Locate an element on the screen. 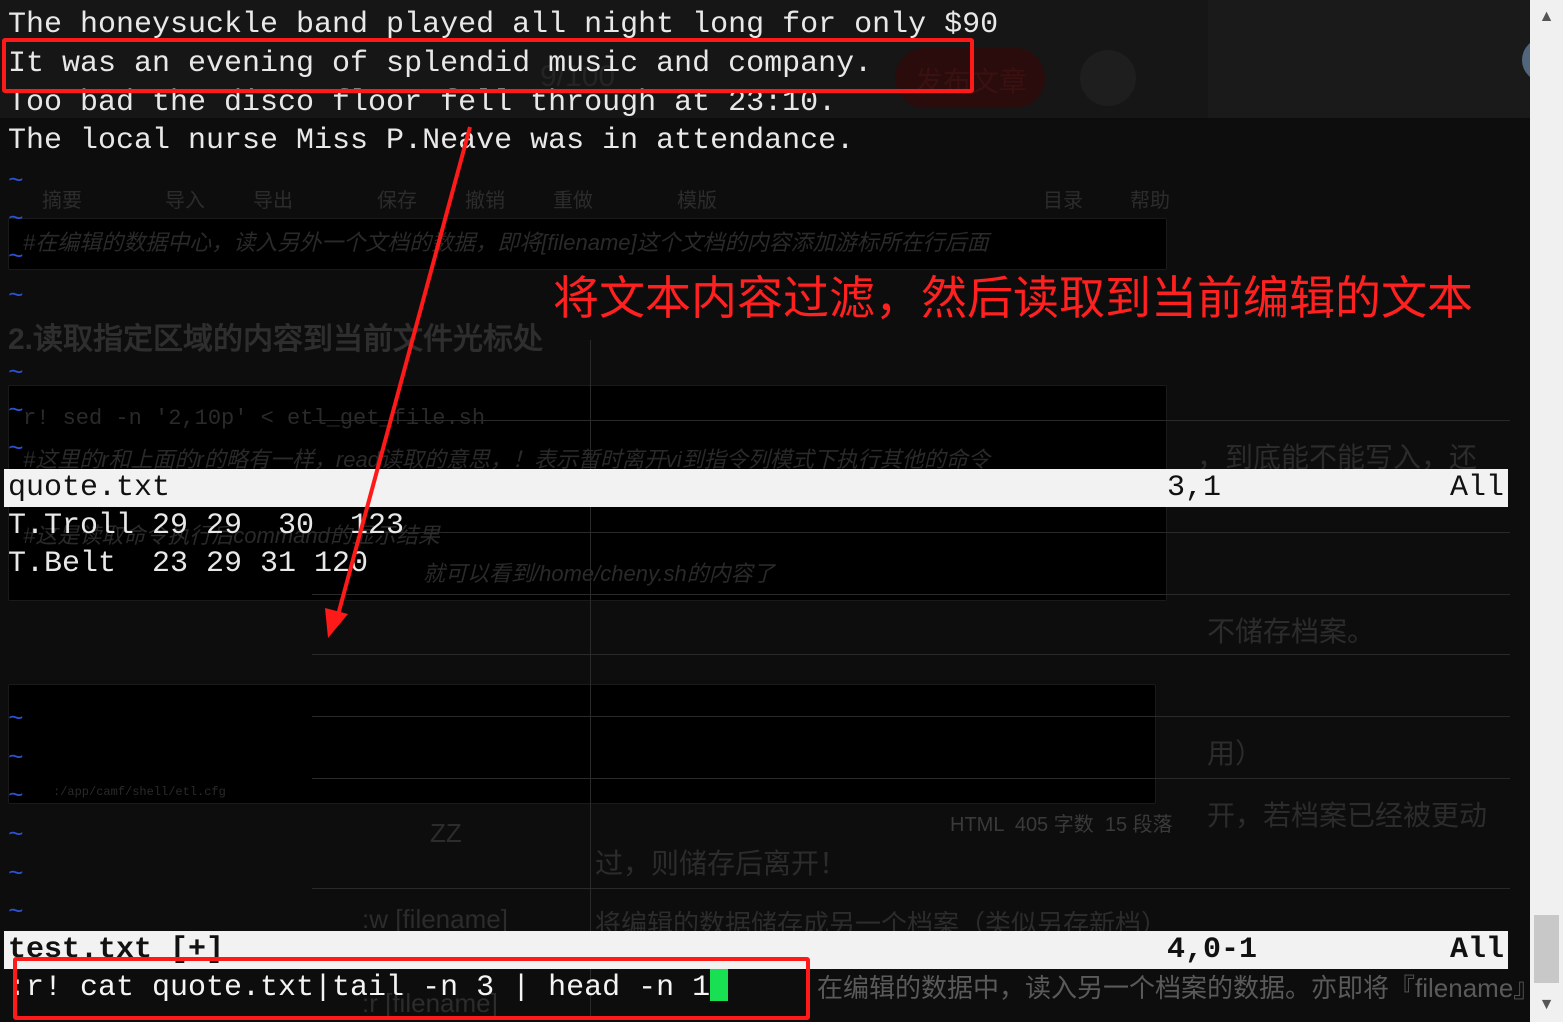 The width and height of the screenshot is (1563, 1022). ghost-right-text-2: 不储存档案。 is located at coordinates (1291, 631).